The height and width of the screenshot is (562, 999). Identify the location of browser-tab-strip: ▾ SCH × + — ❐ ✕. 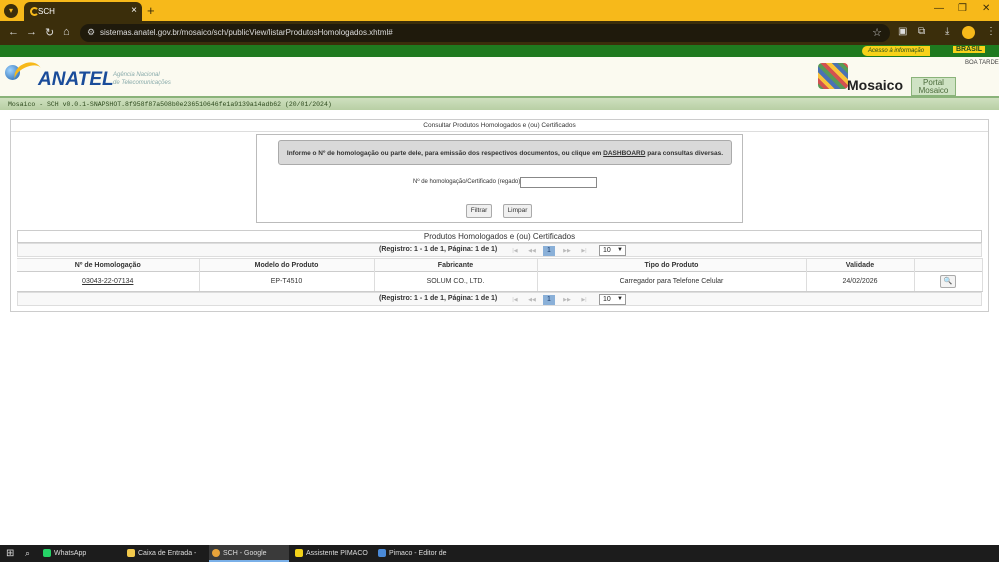
(499, 10).